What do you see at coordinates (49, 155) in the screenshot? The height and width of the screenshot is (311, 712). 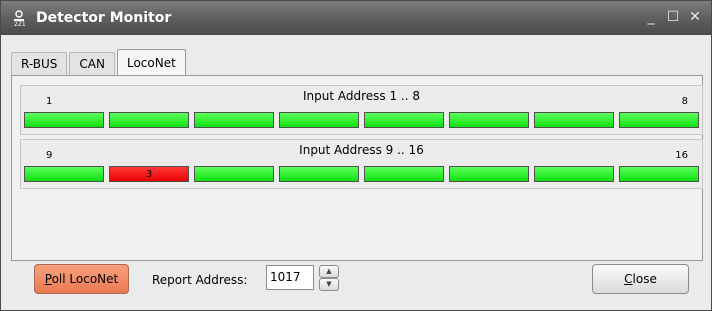 I see `row-first-address: 9` at bounding box center [49, 155].